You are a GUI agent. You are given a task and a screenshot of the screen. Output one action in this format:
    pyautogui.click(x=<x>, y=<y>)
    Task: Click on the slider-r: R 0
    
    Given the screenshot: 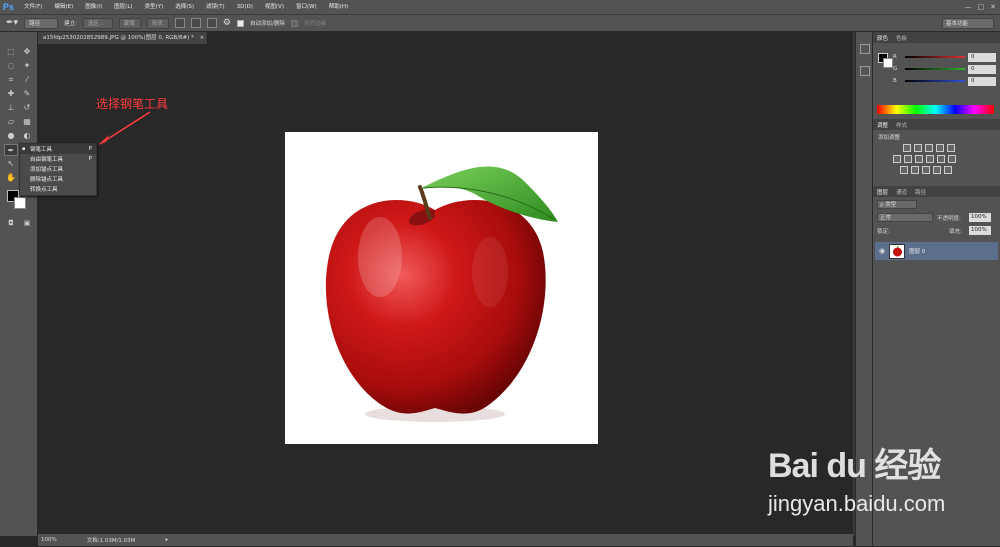 What is the action you would take?
    pyautogui.click(x=945, y=57)
    